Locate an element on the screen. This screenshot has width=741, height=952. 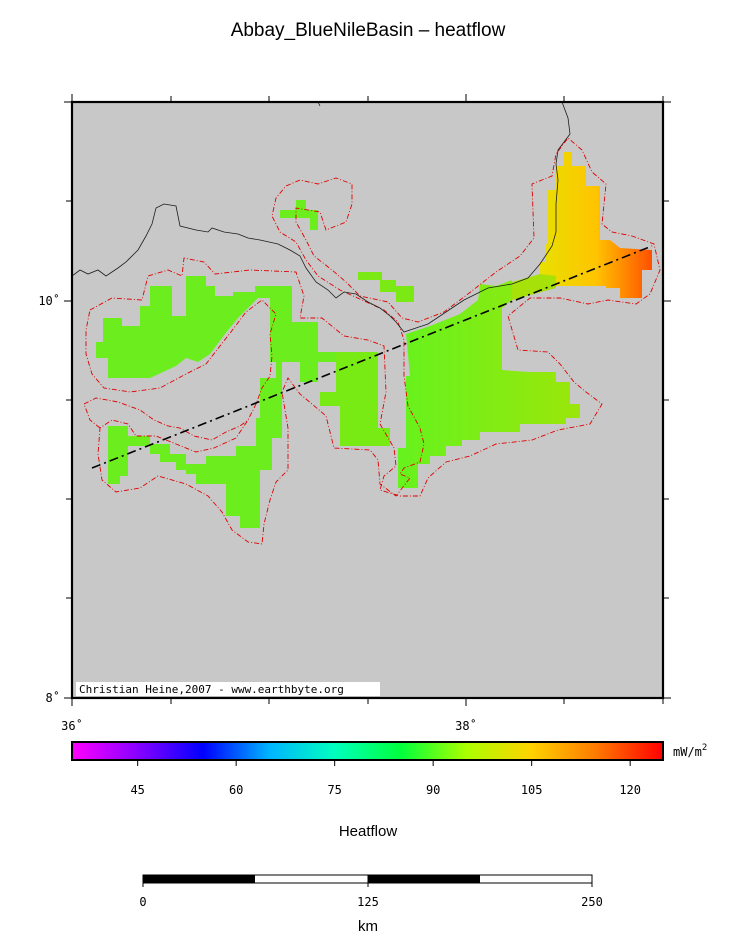
colorbar-tick-label: 90 is located at coordinates (433, 790).